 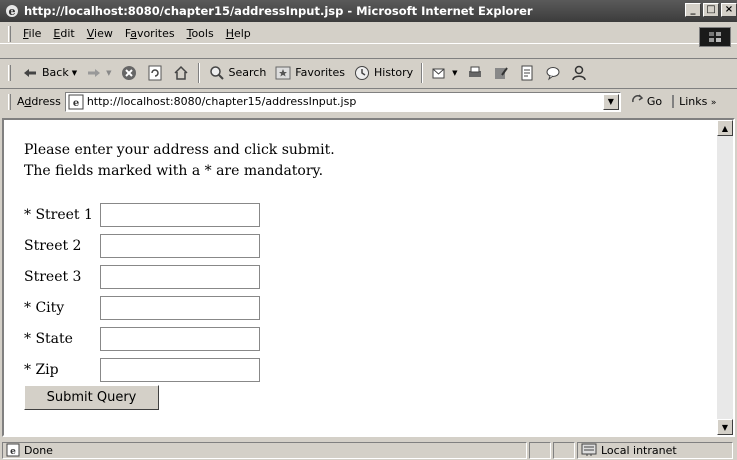 I want to click on chat-bubble-icon, so click(x=553, y=73).